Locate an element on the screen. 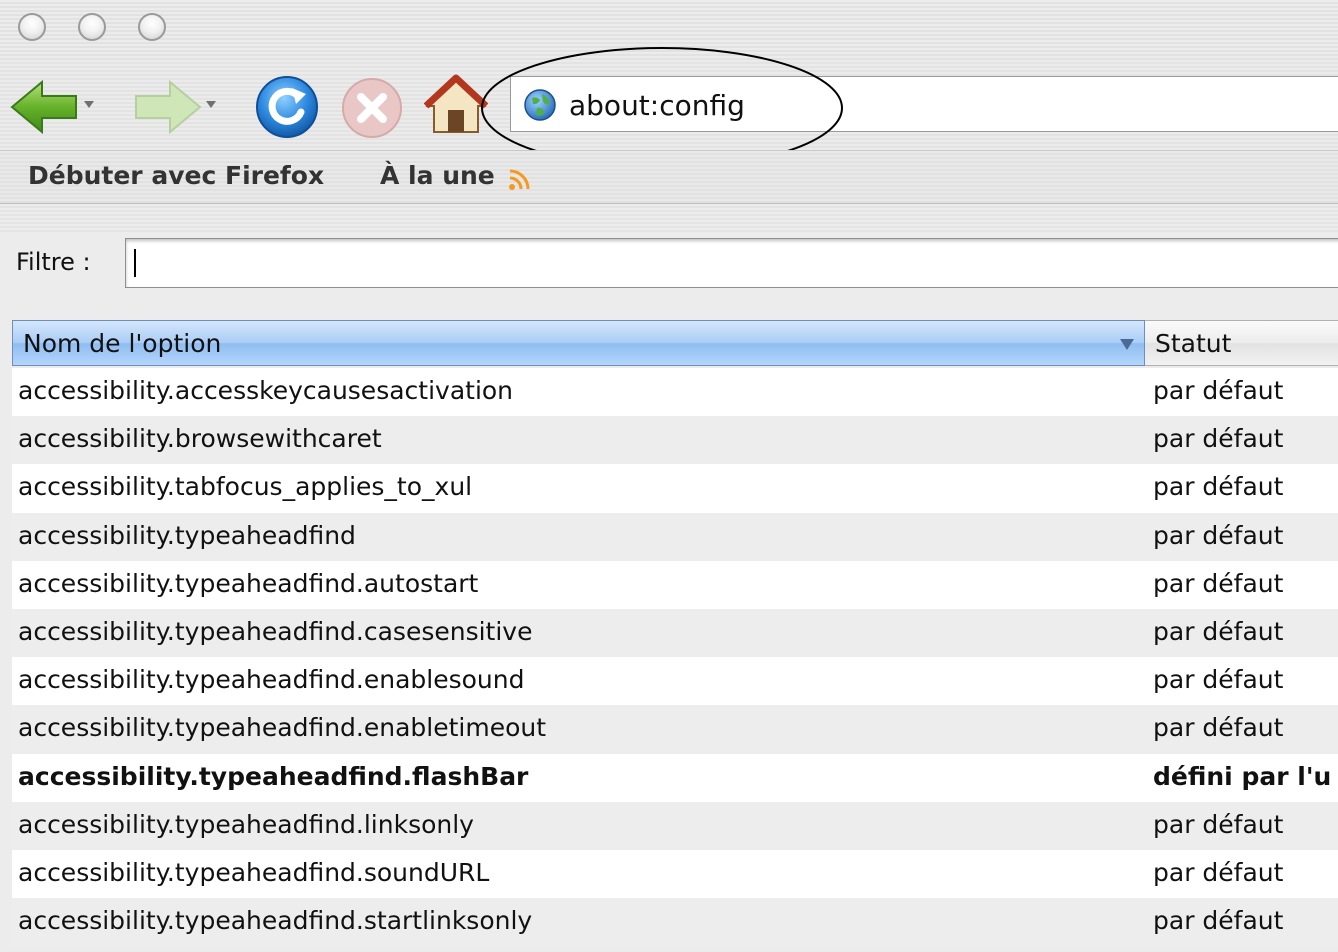 This screenshot has height=952, width=1338. option-name: accessibility.typeaheadfind.autostart is located at coordinates (248, 583).